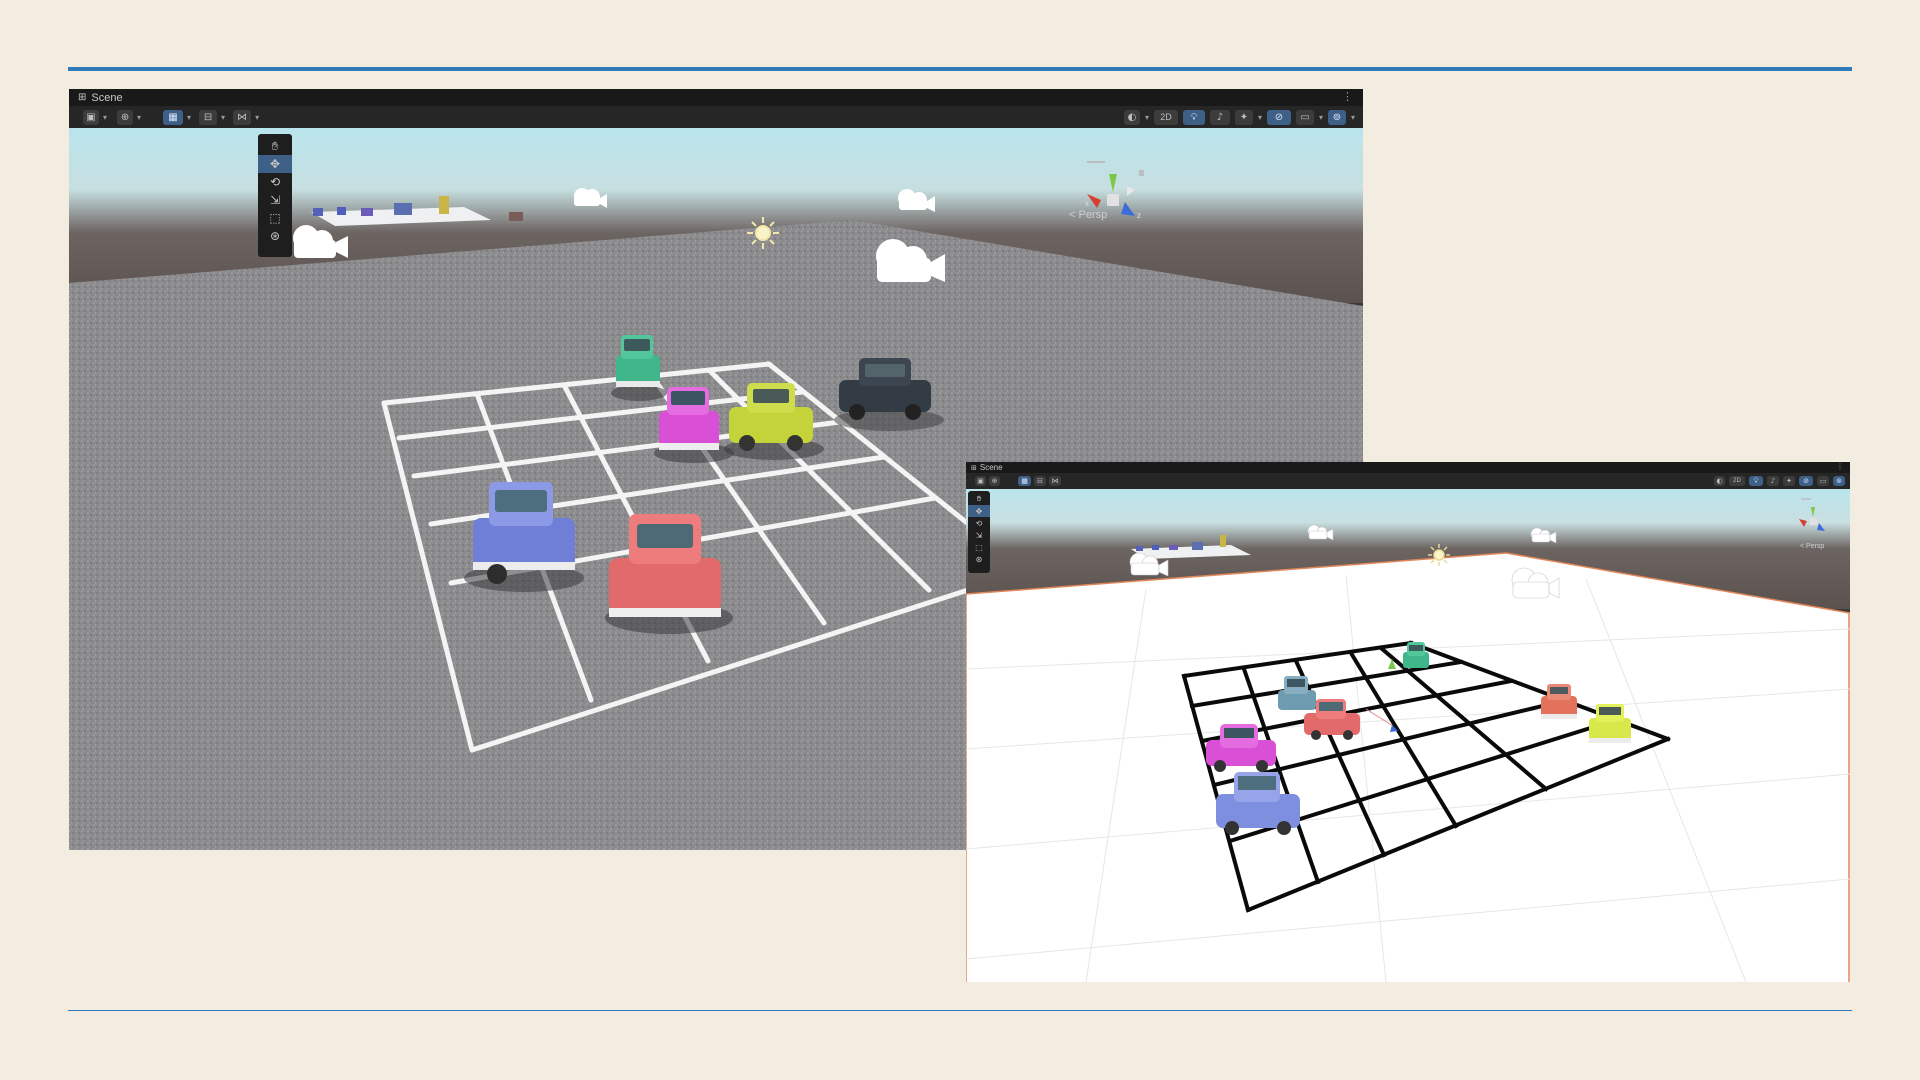  I want to click on camera-icon: ▭, so click(1304, 117).